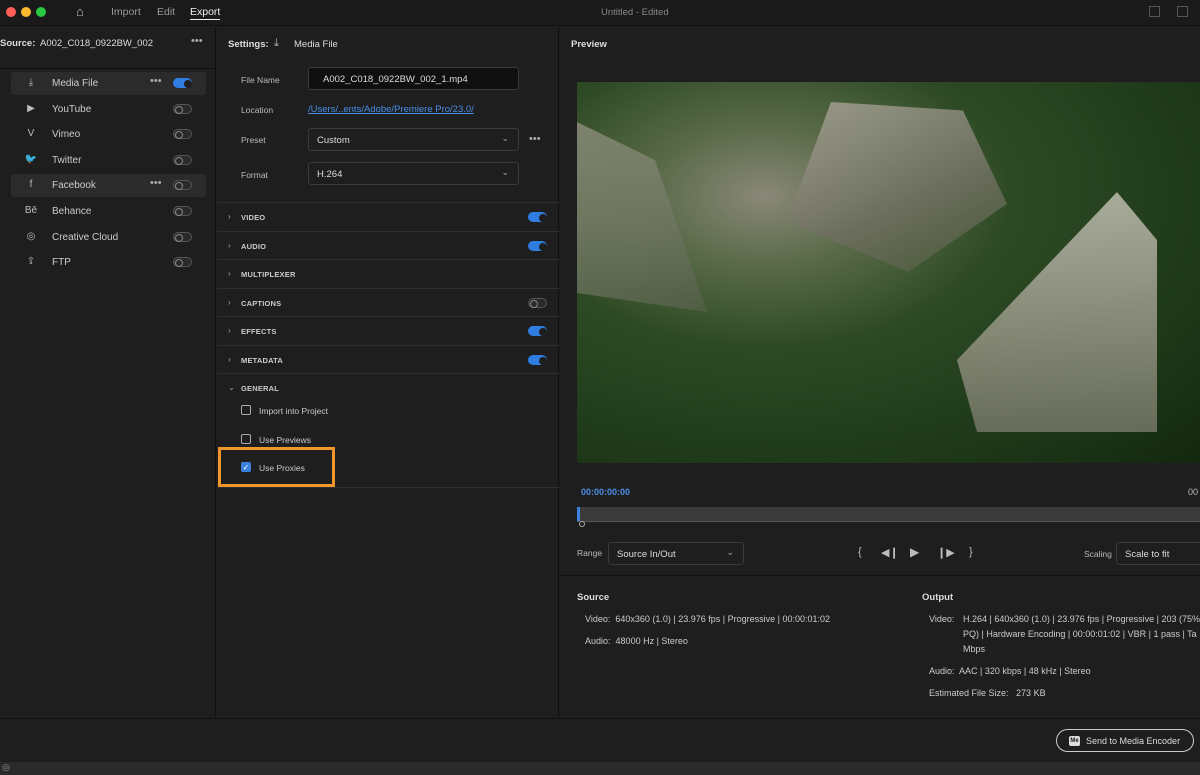 Image resolution: width=1200 pixels, height=775 pixels. I want to click on nav-export: Export, so click(205, 13).